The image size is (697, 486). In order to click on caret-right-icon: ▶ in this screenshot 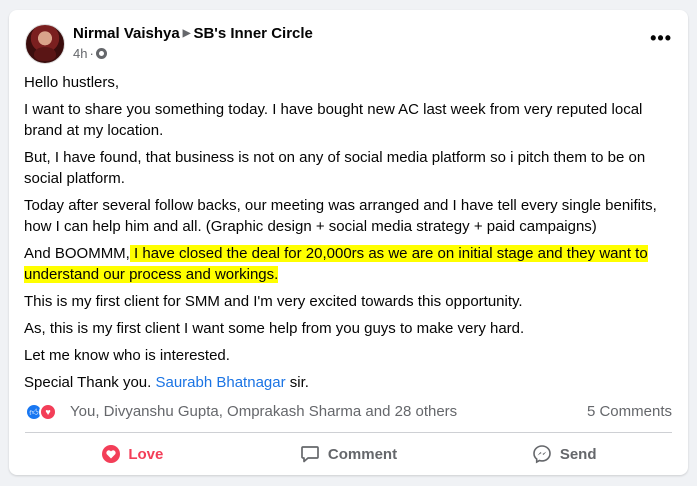, I will do `click(186, 33)`.